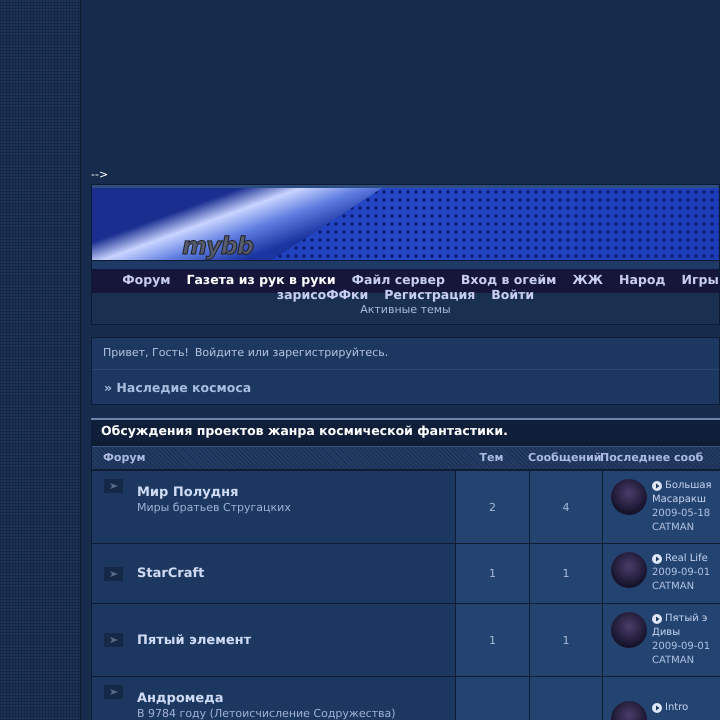 This screenshot has height=720, width=720. Describe the element at coordinates (124, 458) in the screenshot. I see `column-header: Форум` at that location.